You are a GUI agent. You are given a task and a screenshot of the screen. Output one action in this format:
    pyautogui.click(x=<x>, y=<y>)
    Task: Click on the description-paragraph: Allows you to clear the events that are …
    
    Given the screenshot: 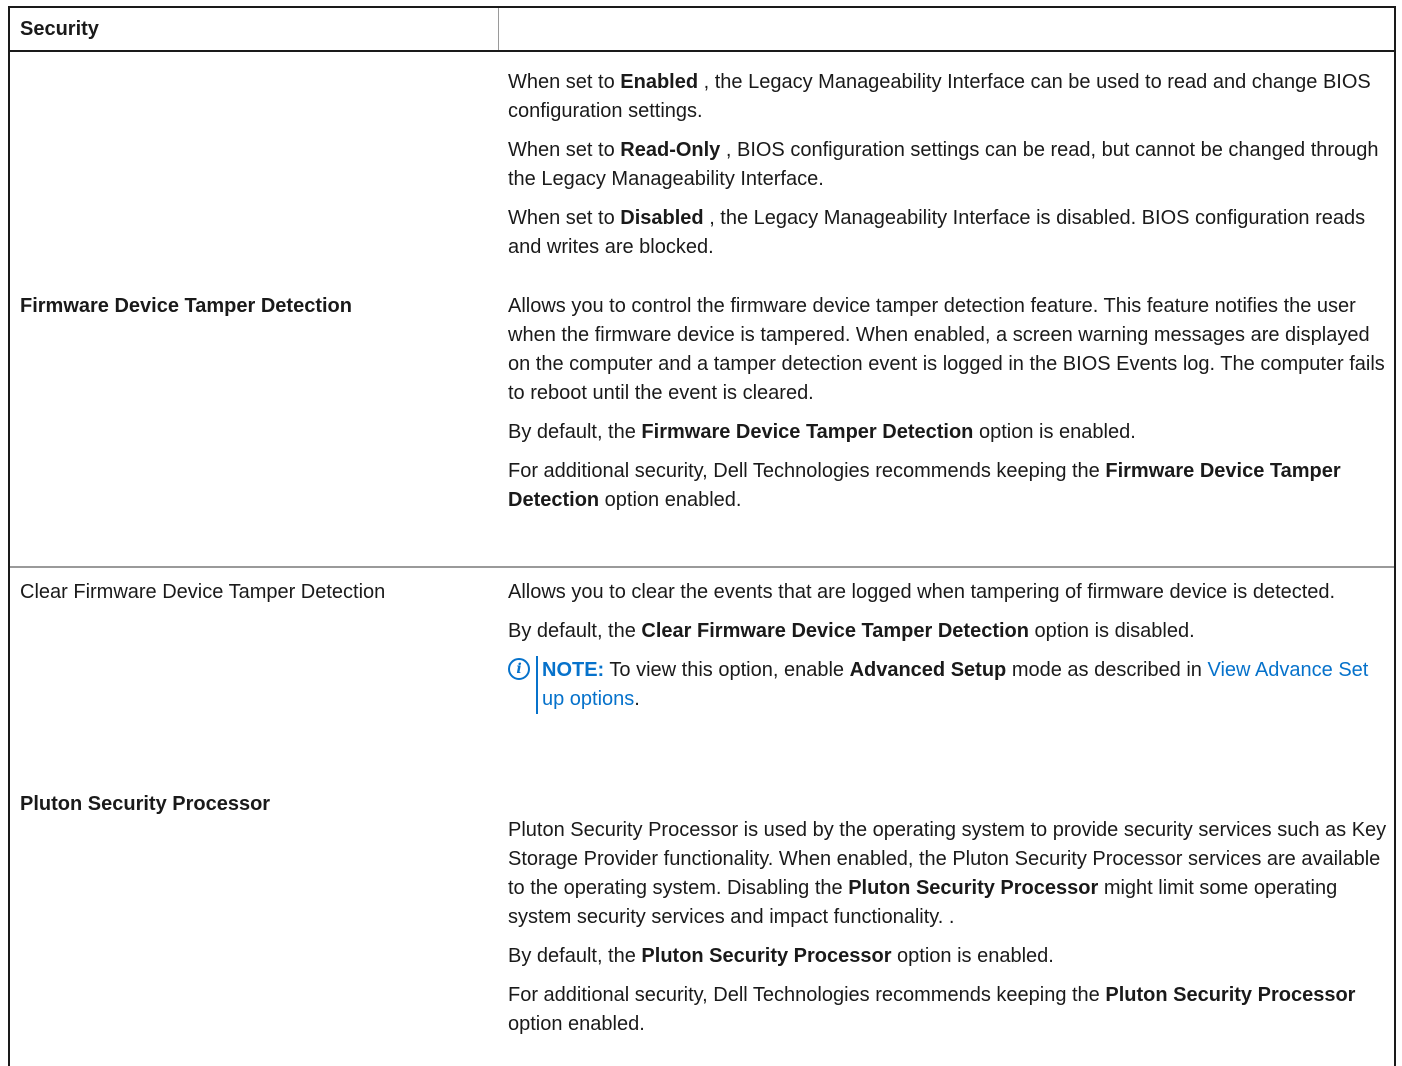 What is the action you would take?
    pyautogui.click(x=922, y=592)
    